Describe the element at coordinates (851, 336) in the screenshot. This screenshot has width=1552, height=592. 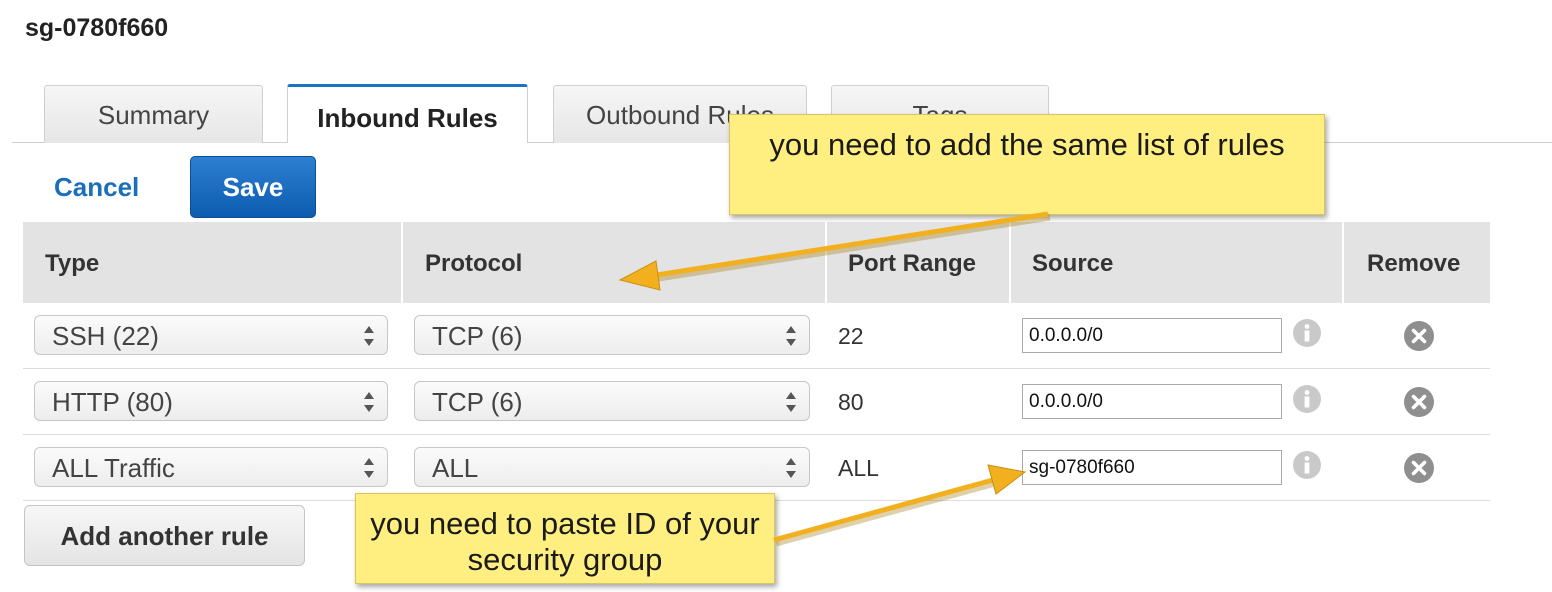
I see `port-range-value: 22` at that location.